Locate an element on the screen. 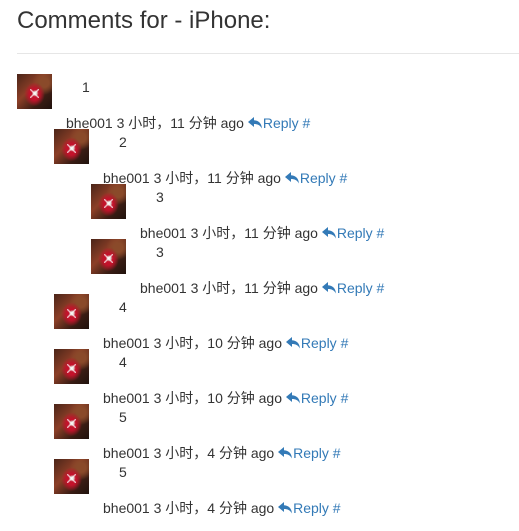 The width and height of the screenshot is (519, 531). page-title: Comments for - iPhone: is located at coordinates (144, 20).